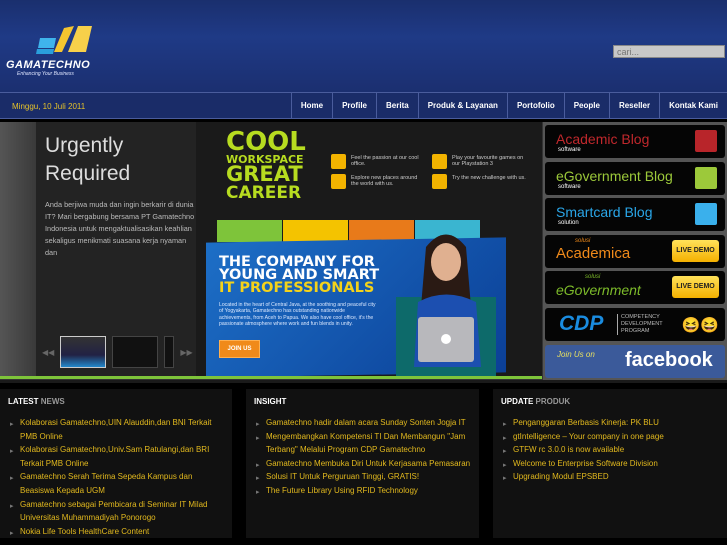  What do you see at coordinates (614, 175) in the screenshot?
I see `link-title: eGovernment Blog` at bounding box center [614, 175].